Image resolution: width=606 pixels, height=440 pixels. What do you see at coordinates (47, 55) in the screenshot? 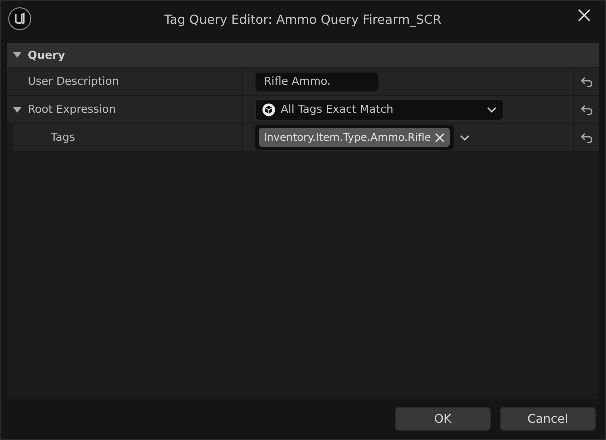
I see `category-label: Query` at bounding box center [47, 55].